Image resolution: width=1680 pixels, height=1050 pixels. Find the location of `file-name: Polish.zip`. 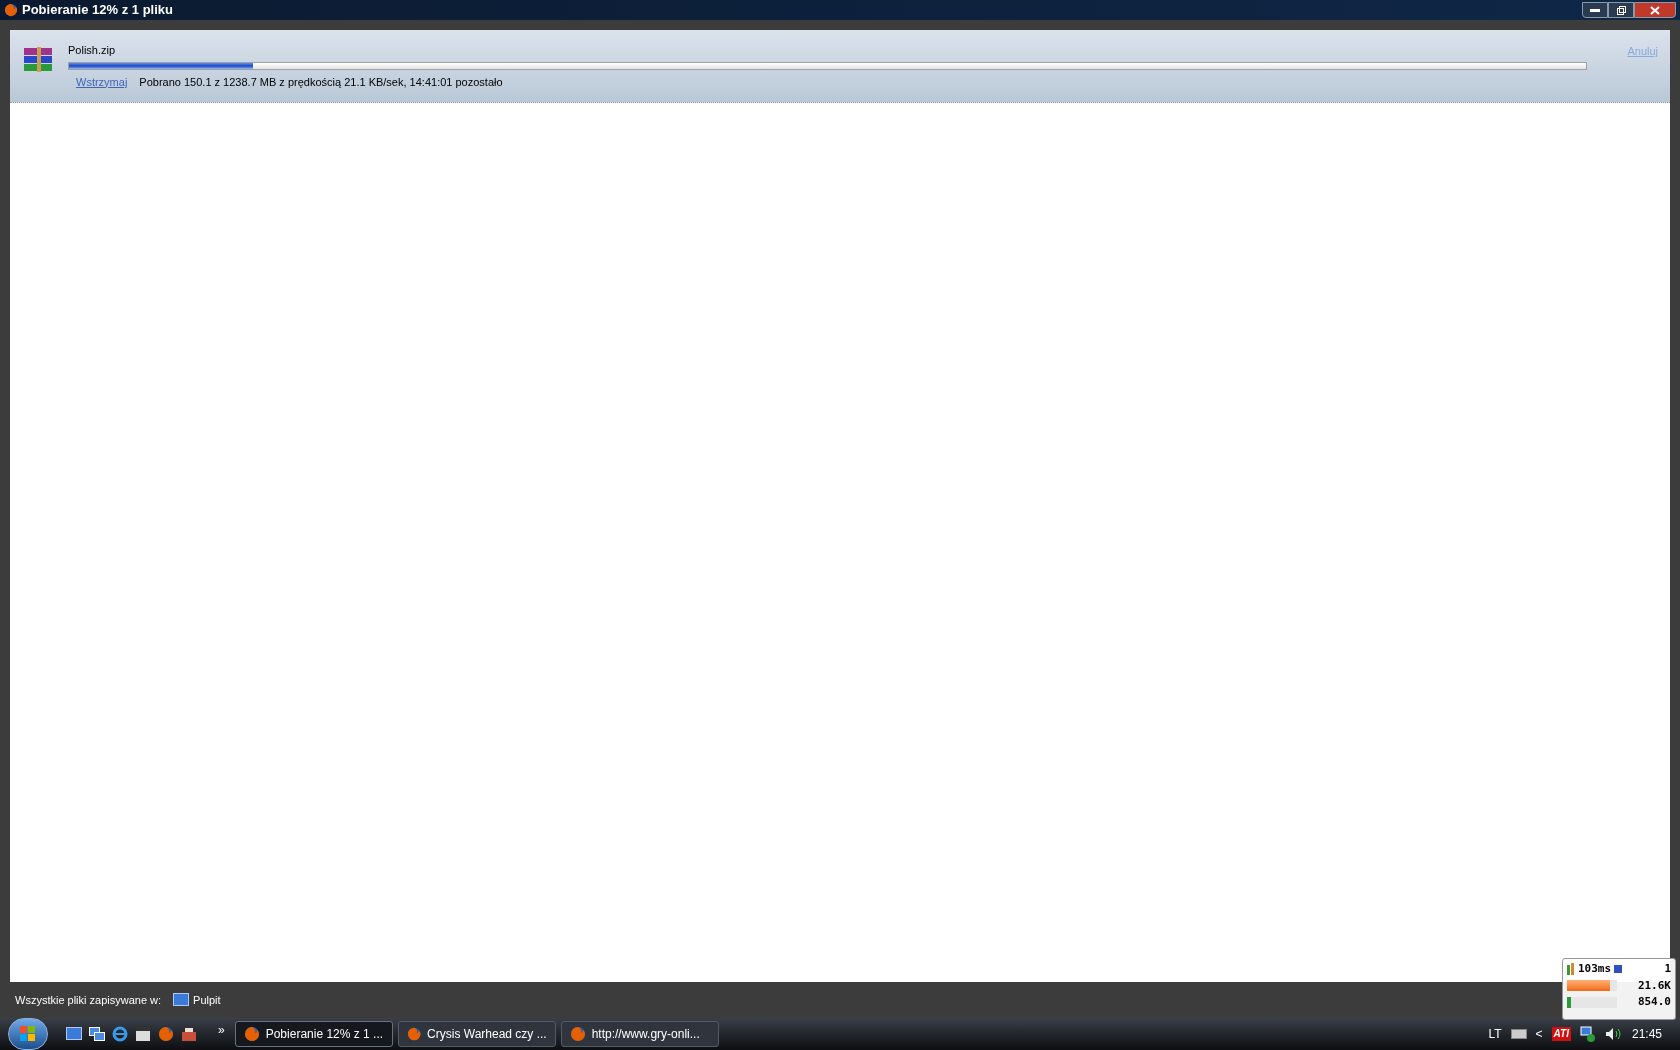

file-name: Polish.zip is located at coordinates (92, 50).